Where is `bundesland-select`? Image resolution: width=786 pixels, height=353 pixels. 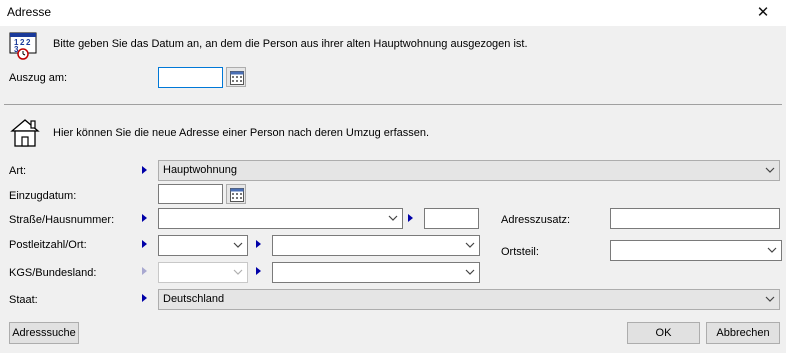 bundesland-select is located at coordinates (376, 272).